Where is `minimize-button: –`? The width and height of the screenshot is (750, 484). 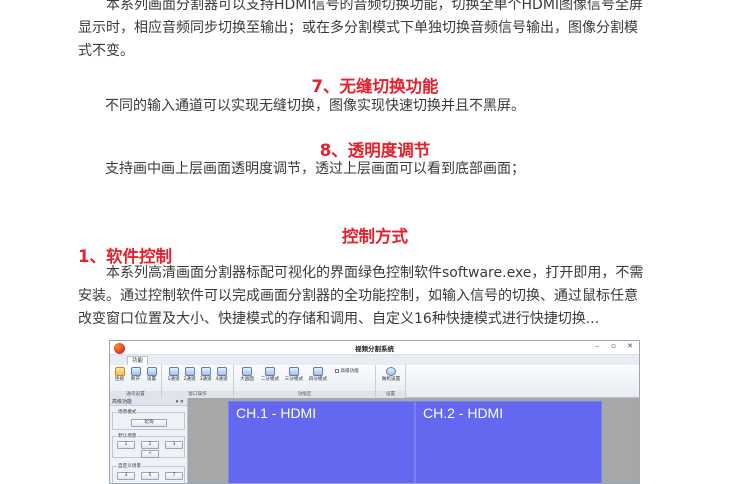 minimize-button: – is located at coordinates (598, 346).